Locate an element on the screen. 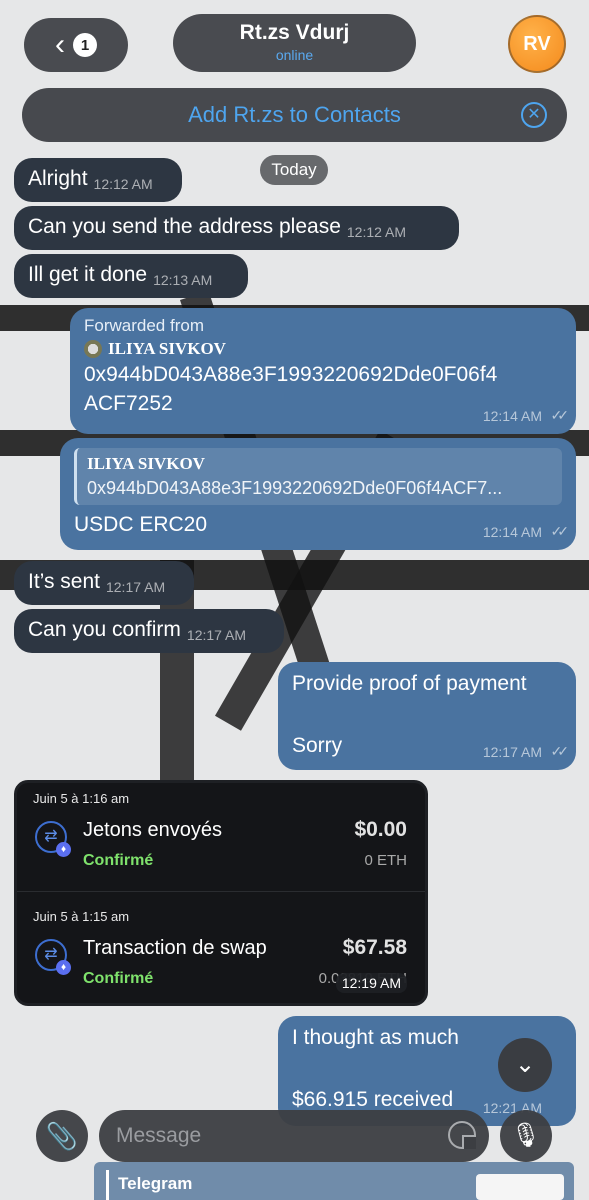 The height and width of the screenshot is (1200, 589). divider is located at coordinates (221, 891).